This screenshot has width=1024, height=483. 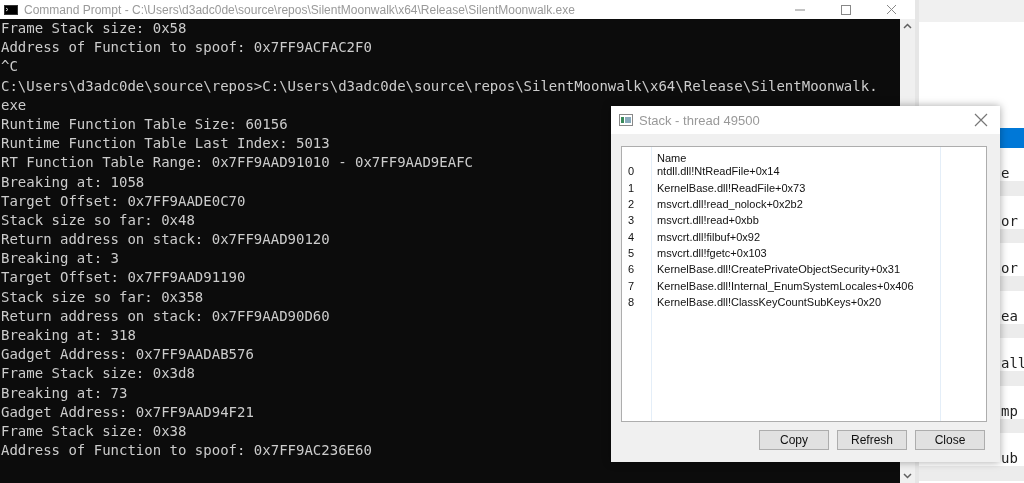 I want to click on console-line: Gadget Address: 0x7FF9AAD94F21, so click(x=127, y=412).